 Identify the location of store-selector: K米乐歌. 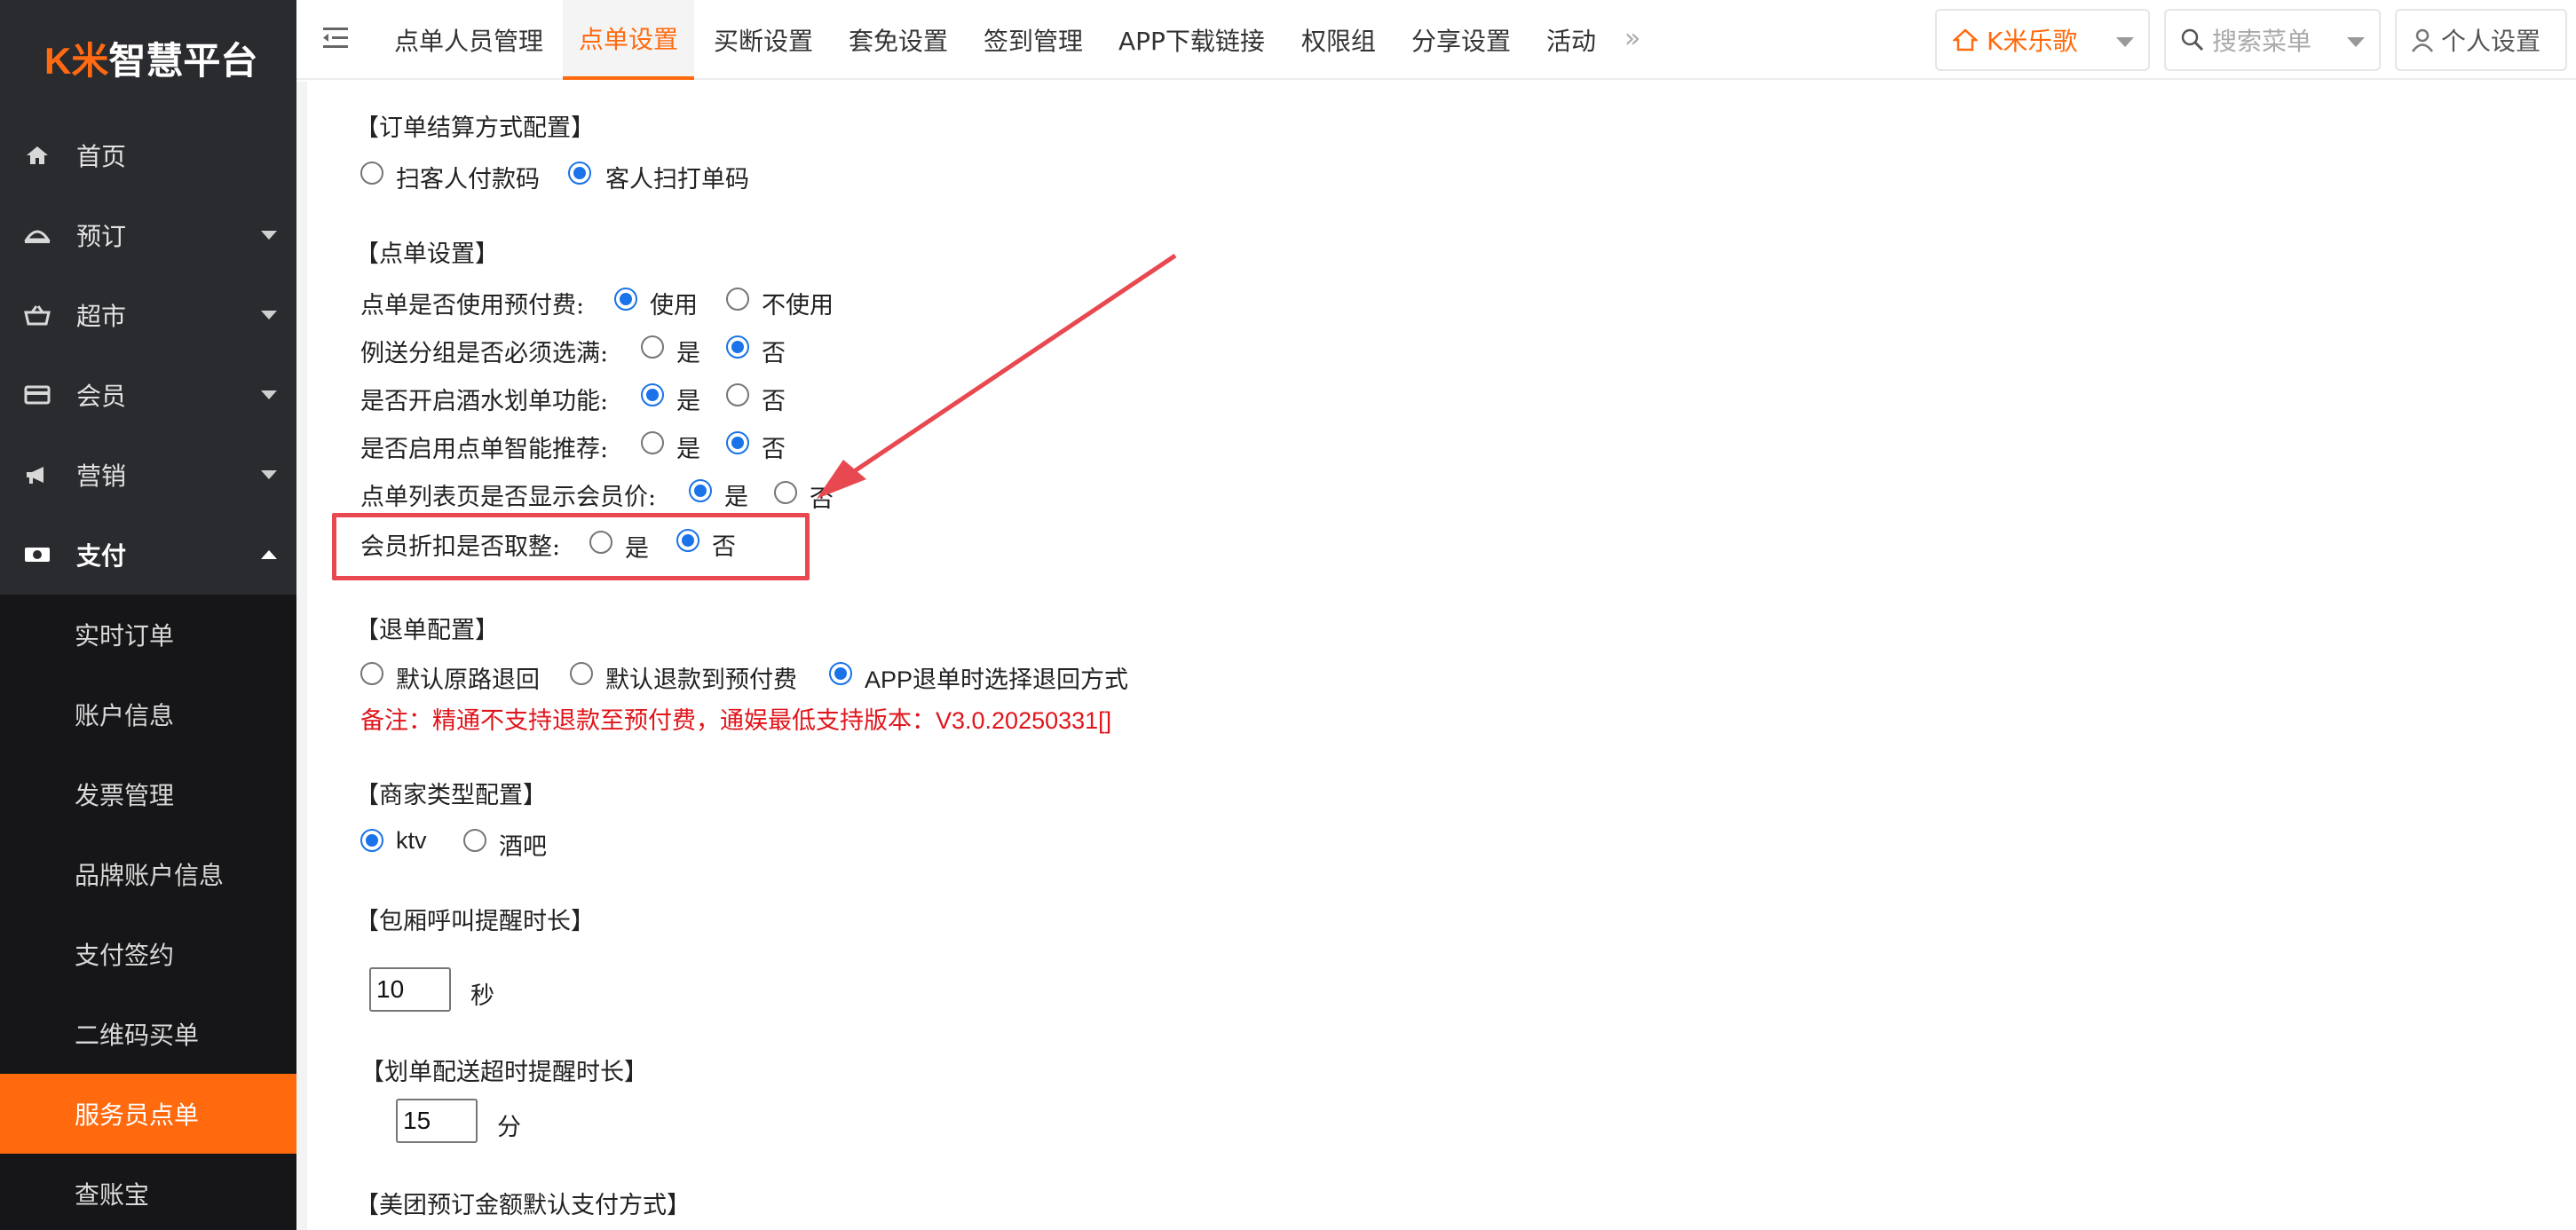
(2042, 40).